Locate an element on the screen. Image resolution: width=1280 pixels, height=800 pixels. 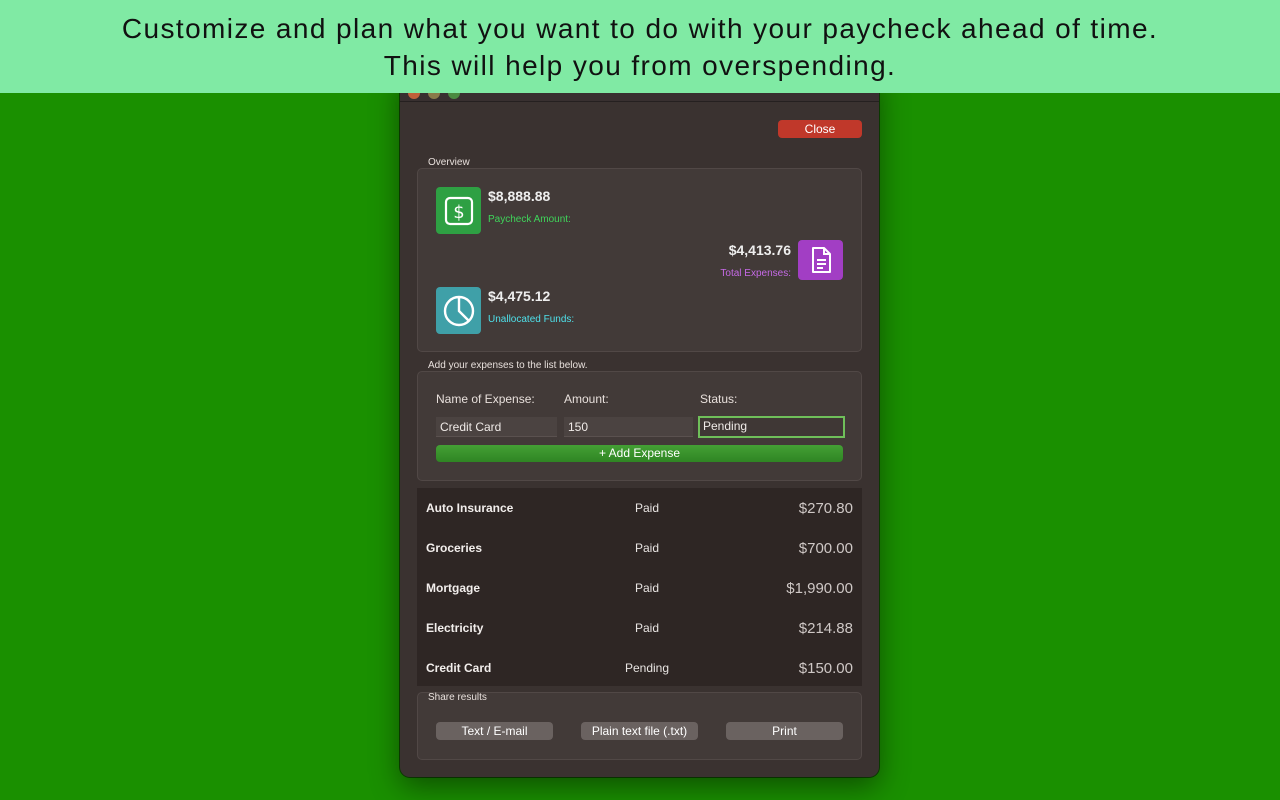
expense-amount-field: 150 is located at coordinates (628, 427).